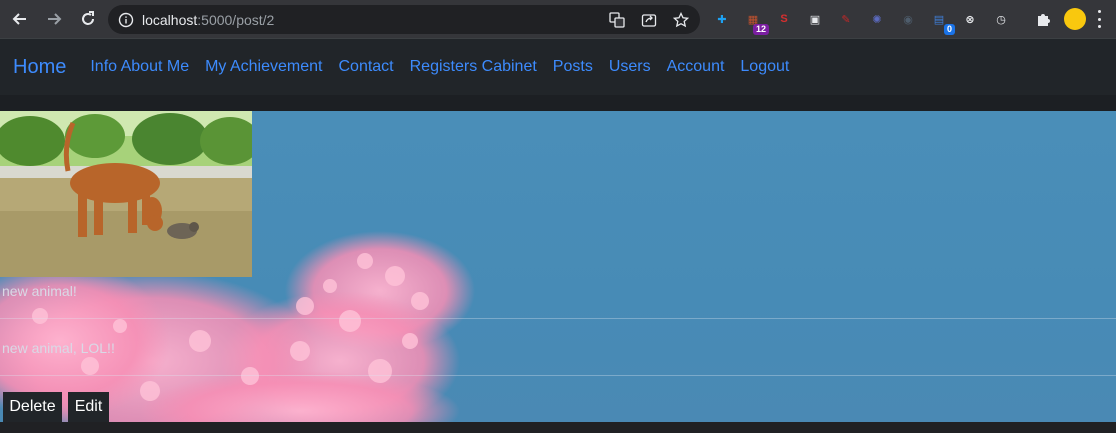 Image resolution: width=1116 pixels, height=433 pixels. Describe the element at coordinates (1075, 19) in the screenshot. I see `profile-avatar-icon` at that location.